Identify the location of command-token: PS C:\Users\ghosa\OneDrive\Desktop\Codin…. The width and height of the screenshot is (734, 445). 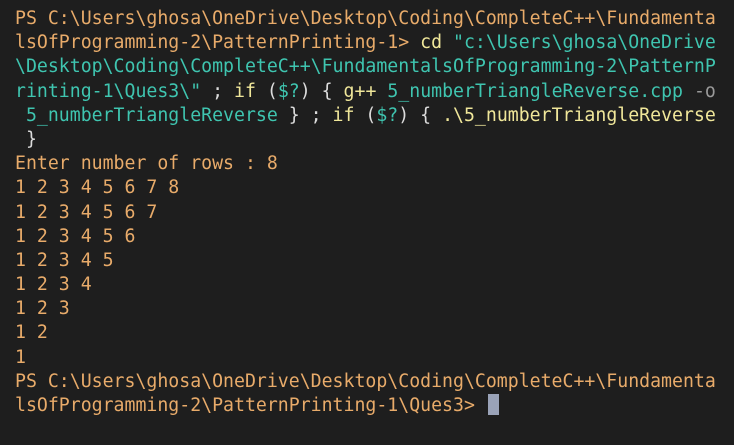
(365, 18).